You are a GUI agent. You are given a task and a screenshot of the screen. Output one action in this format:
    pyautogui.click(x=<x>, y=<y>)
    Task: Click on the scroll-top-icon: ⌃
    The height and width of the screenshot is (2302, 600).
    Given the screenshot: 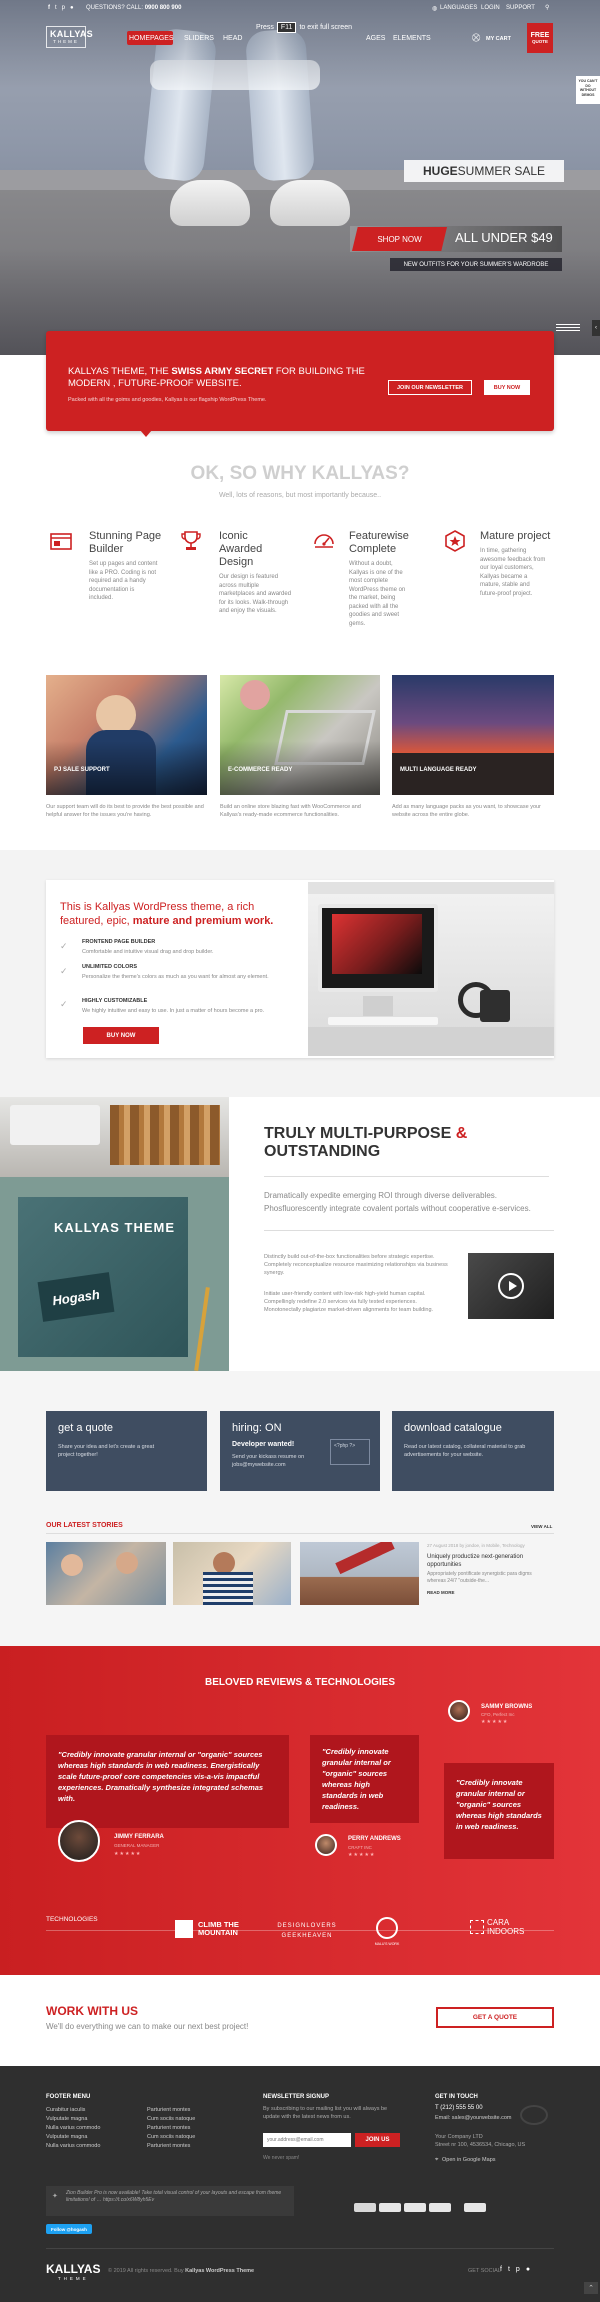 What is the action you would take?
    pyautogui.click(x=591, y=2288)
    